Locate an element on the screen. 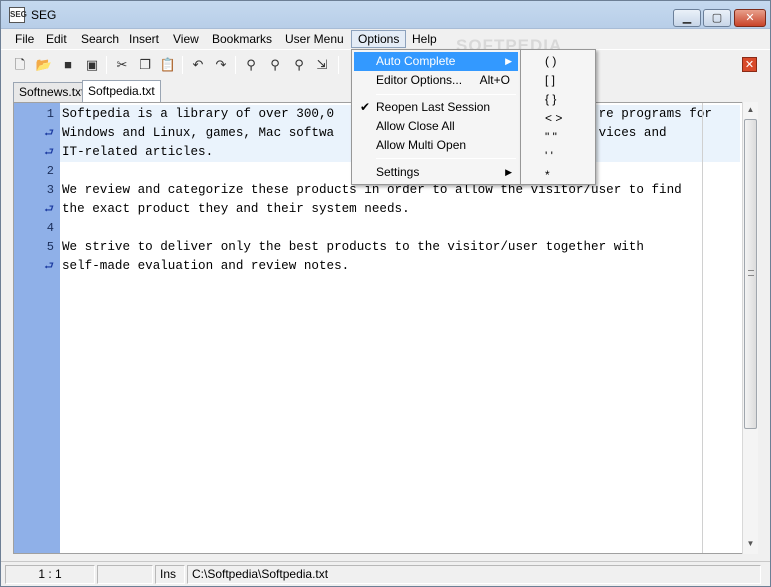 The image size is (771, 587). binoculars-icon: ⚲ is located at coordinates (251, 64).